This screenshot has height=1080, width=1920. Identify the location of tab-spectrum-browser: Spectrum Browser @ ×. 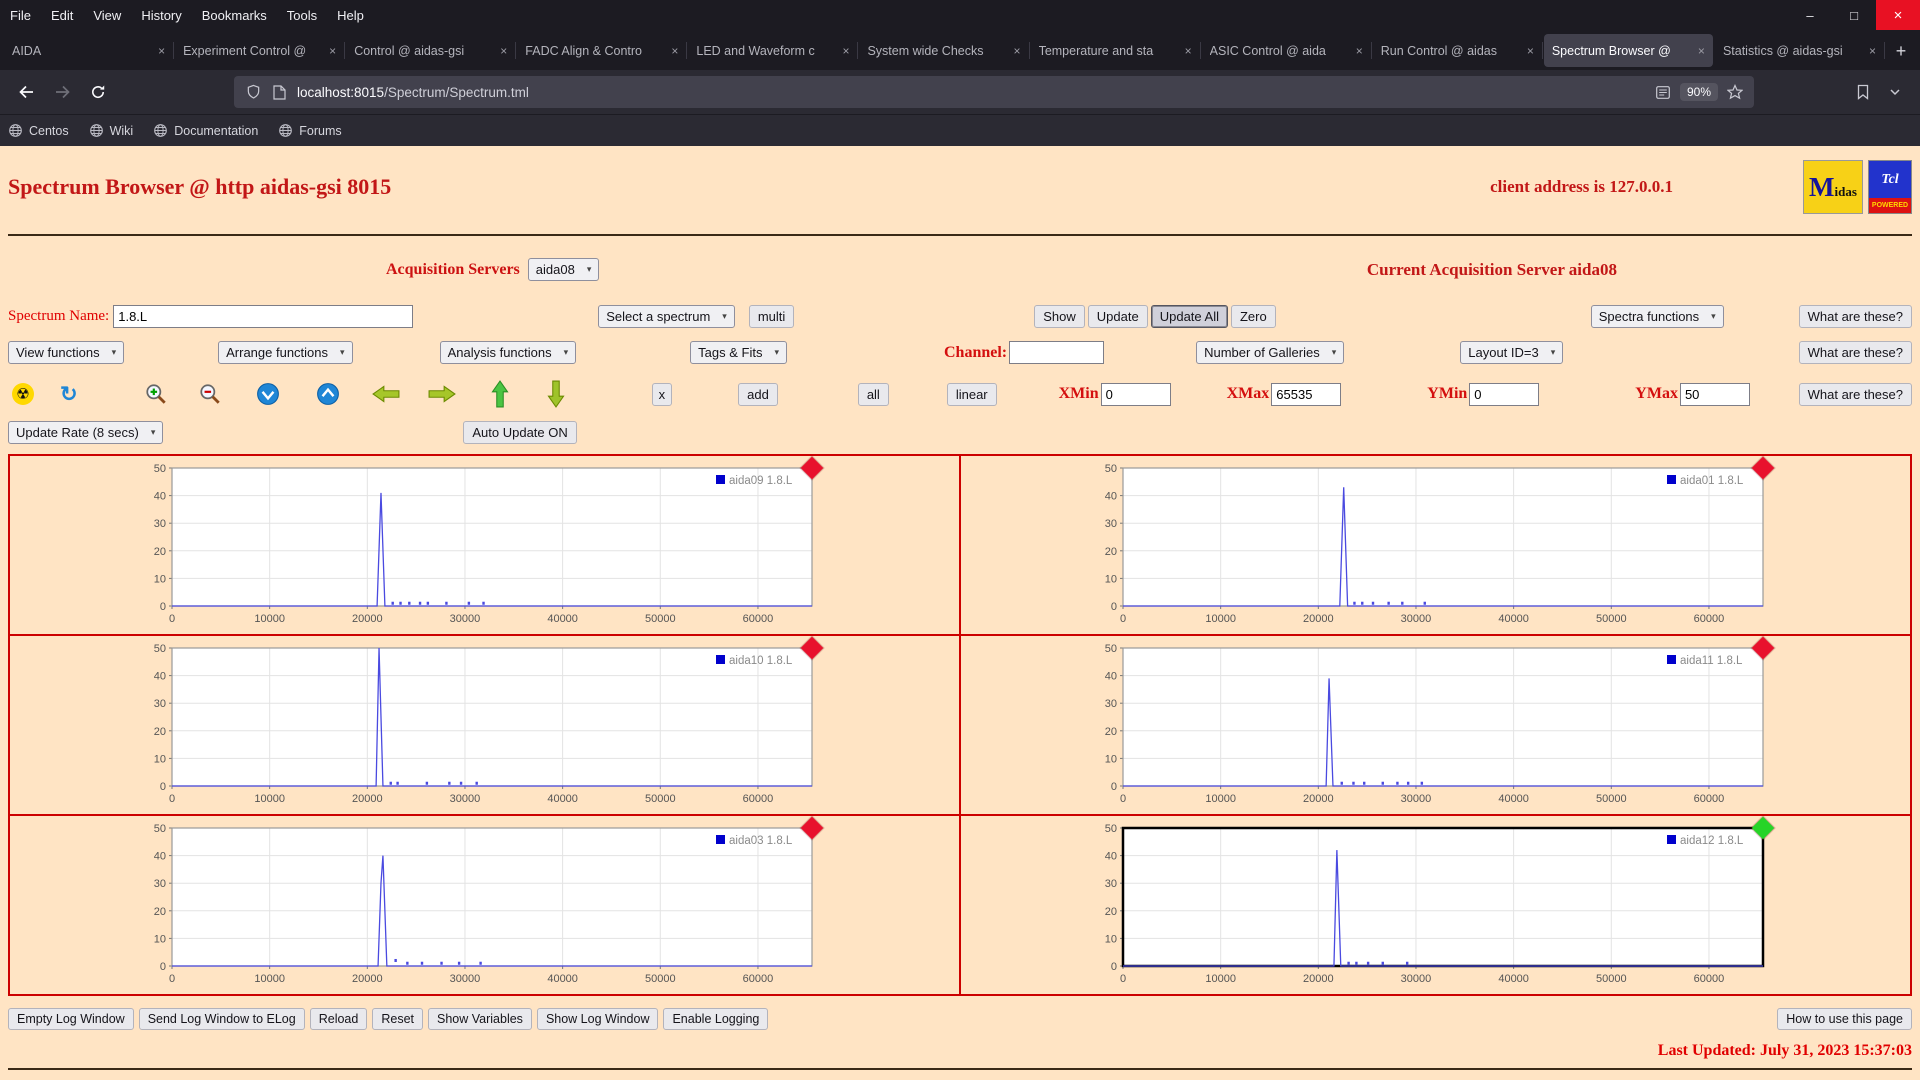
(1628, 50).